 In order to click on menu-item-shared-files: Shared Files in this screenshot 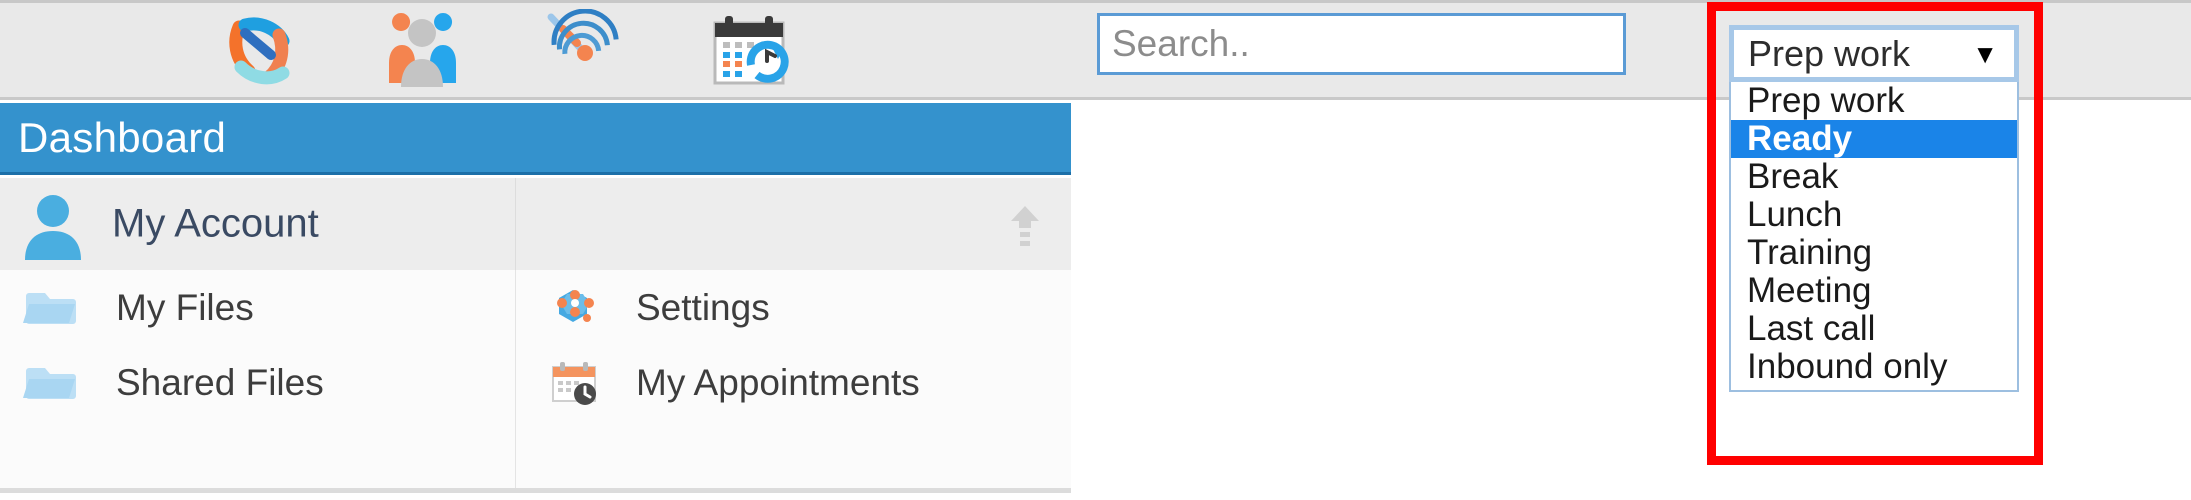, I will do `click(257, 382)`.